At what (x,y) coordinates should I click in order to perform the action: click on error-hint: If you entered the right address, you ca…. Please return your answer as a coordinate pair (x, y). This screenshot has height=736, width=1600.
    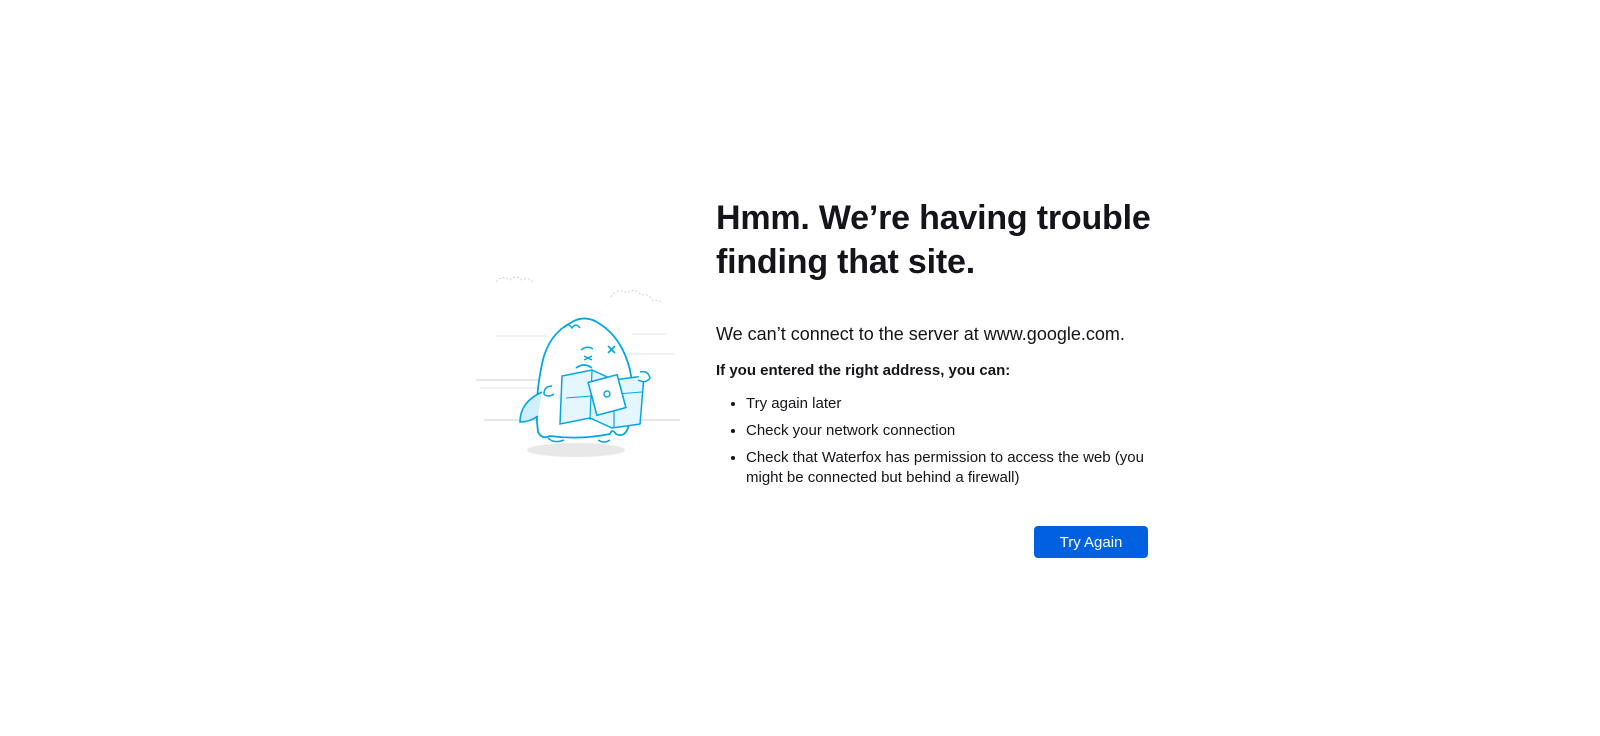
    Looking at the image, I should click on (863, 370).